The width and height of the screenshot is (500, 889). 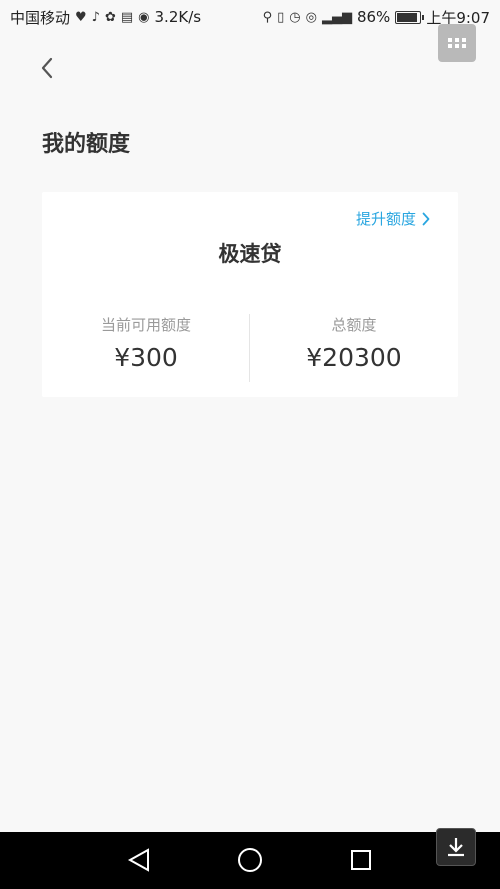 What do you see at coordinates (311, 17) in the screenshot?
I see `eye-icon: ◎` at bounding box center [311, 17].